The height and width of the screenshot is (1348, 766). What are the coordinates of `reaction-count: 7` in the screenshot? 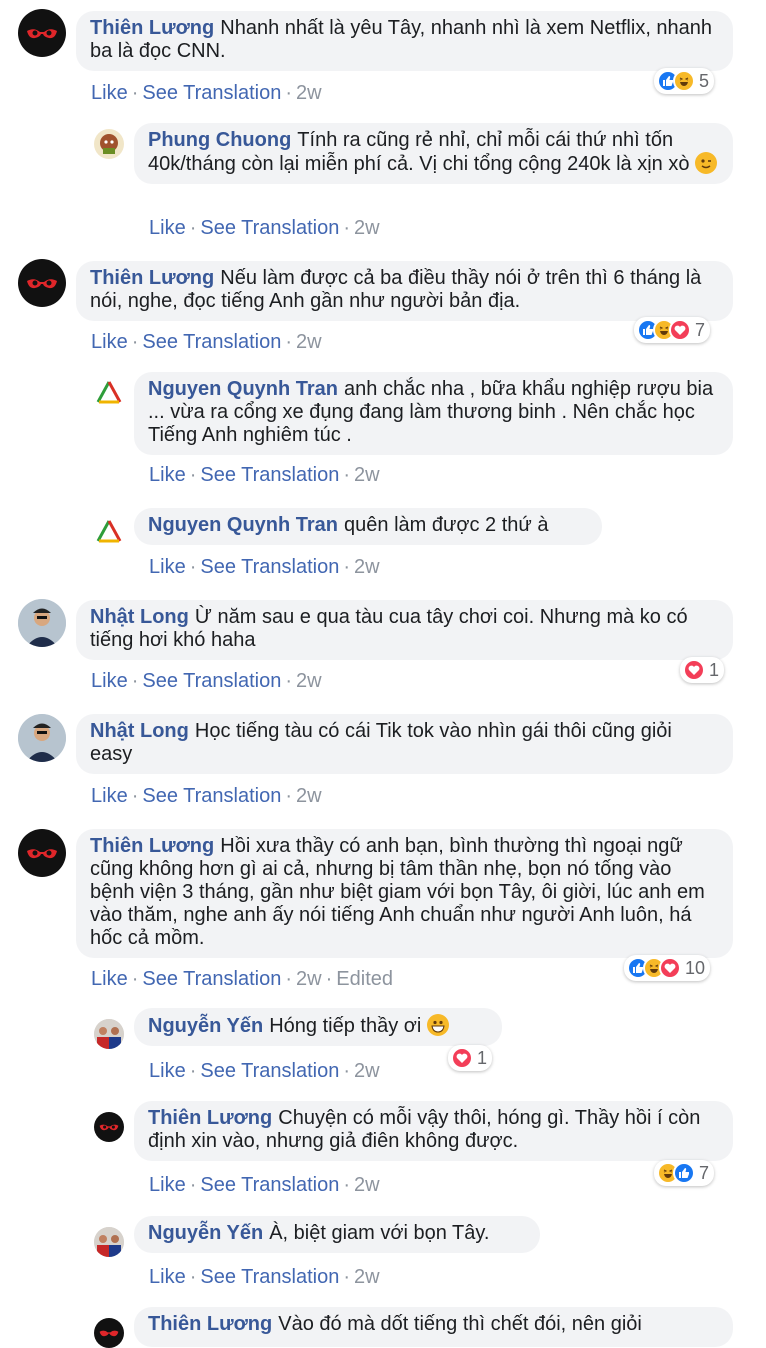 It's located at (704, 1172).